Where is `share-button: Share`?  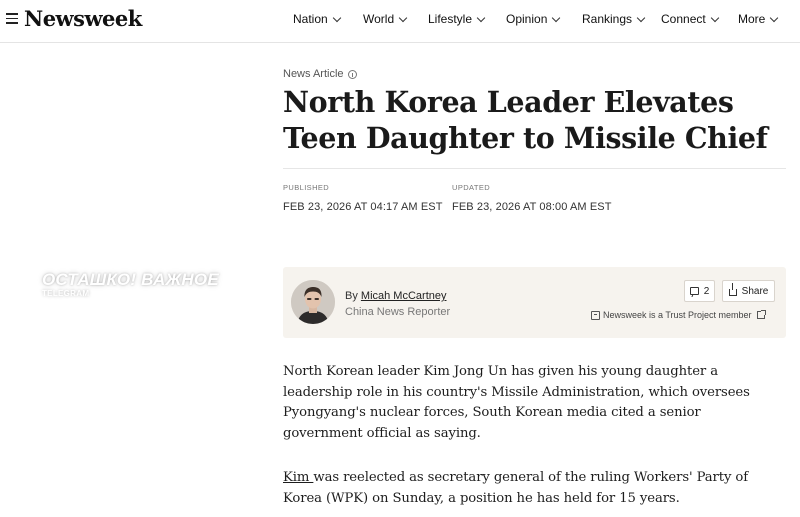
share-button: Share is located at coordinates (748, 291).